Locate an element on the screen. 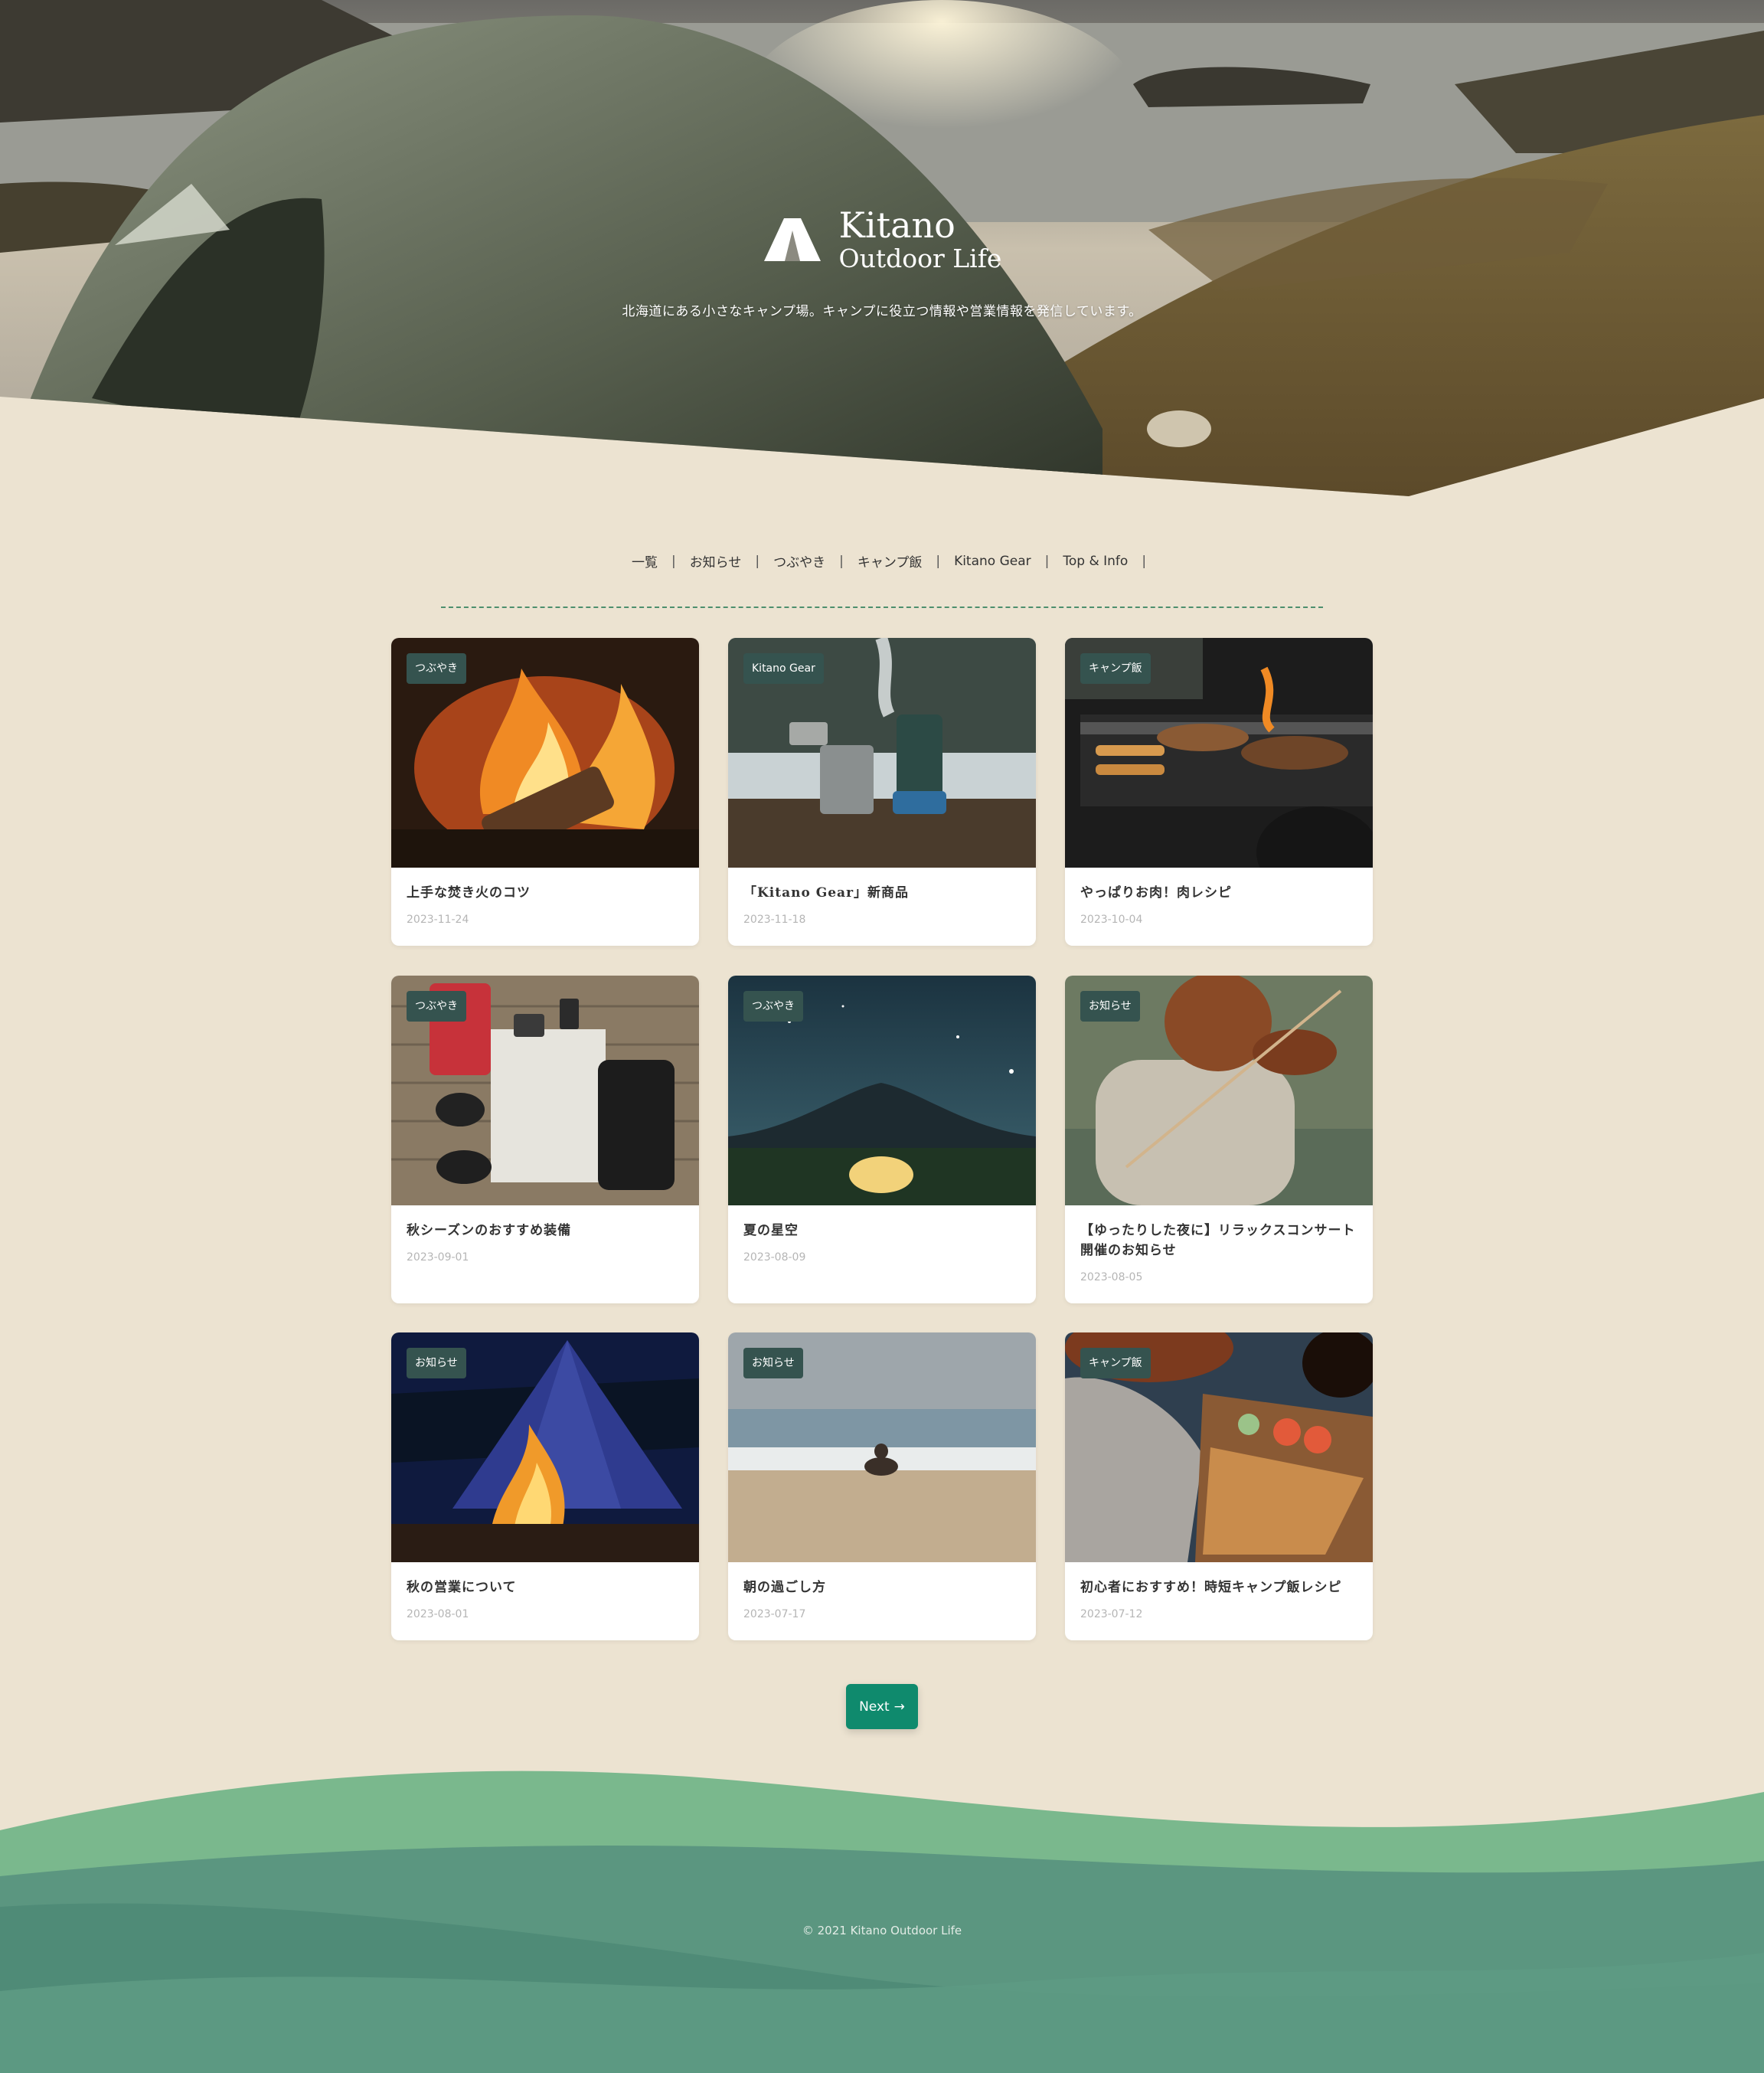 The height and width of the screenshot is (2073, 1764). post-title: やっぱりお肉！肉レシピ is located at coordinates (1218, 893).